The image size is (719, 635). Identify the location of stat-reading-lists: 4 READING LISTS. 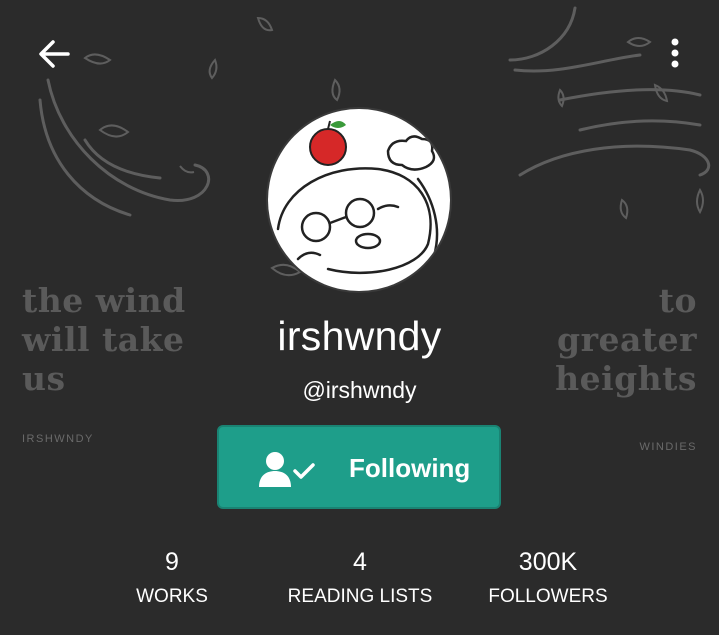
(360, 578).